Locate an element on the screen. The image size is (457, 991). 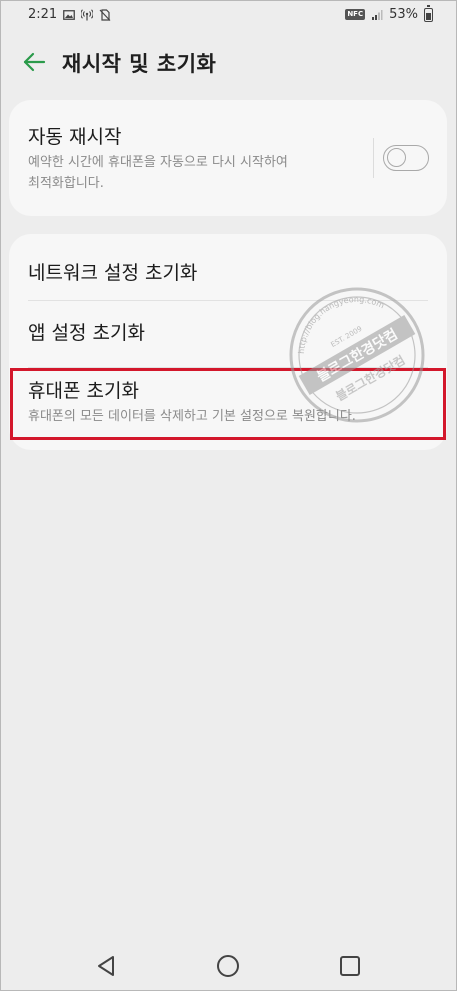
auto-restart-card: 자동 재시작 예약한 시간에 휴대폰을 자동으로 다시 시작하여 최적화합니다. is located at coordinates (228, 158).